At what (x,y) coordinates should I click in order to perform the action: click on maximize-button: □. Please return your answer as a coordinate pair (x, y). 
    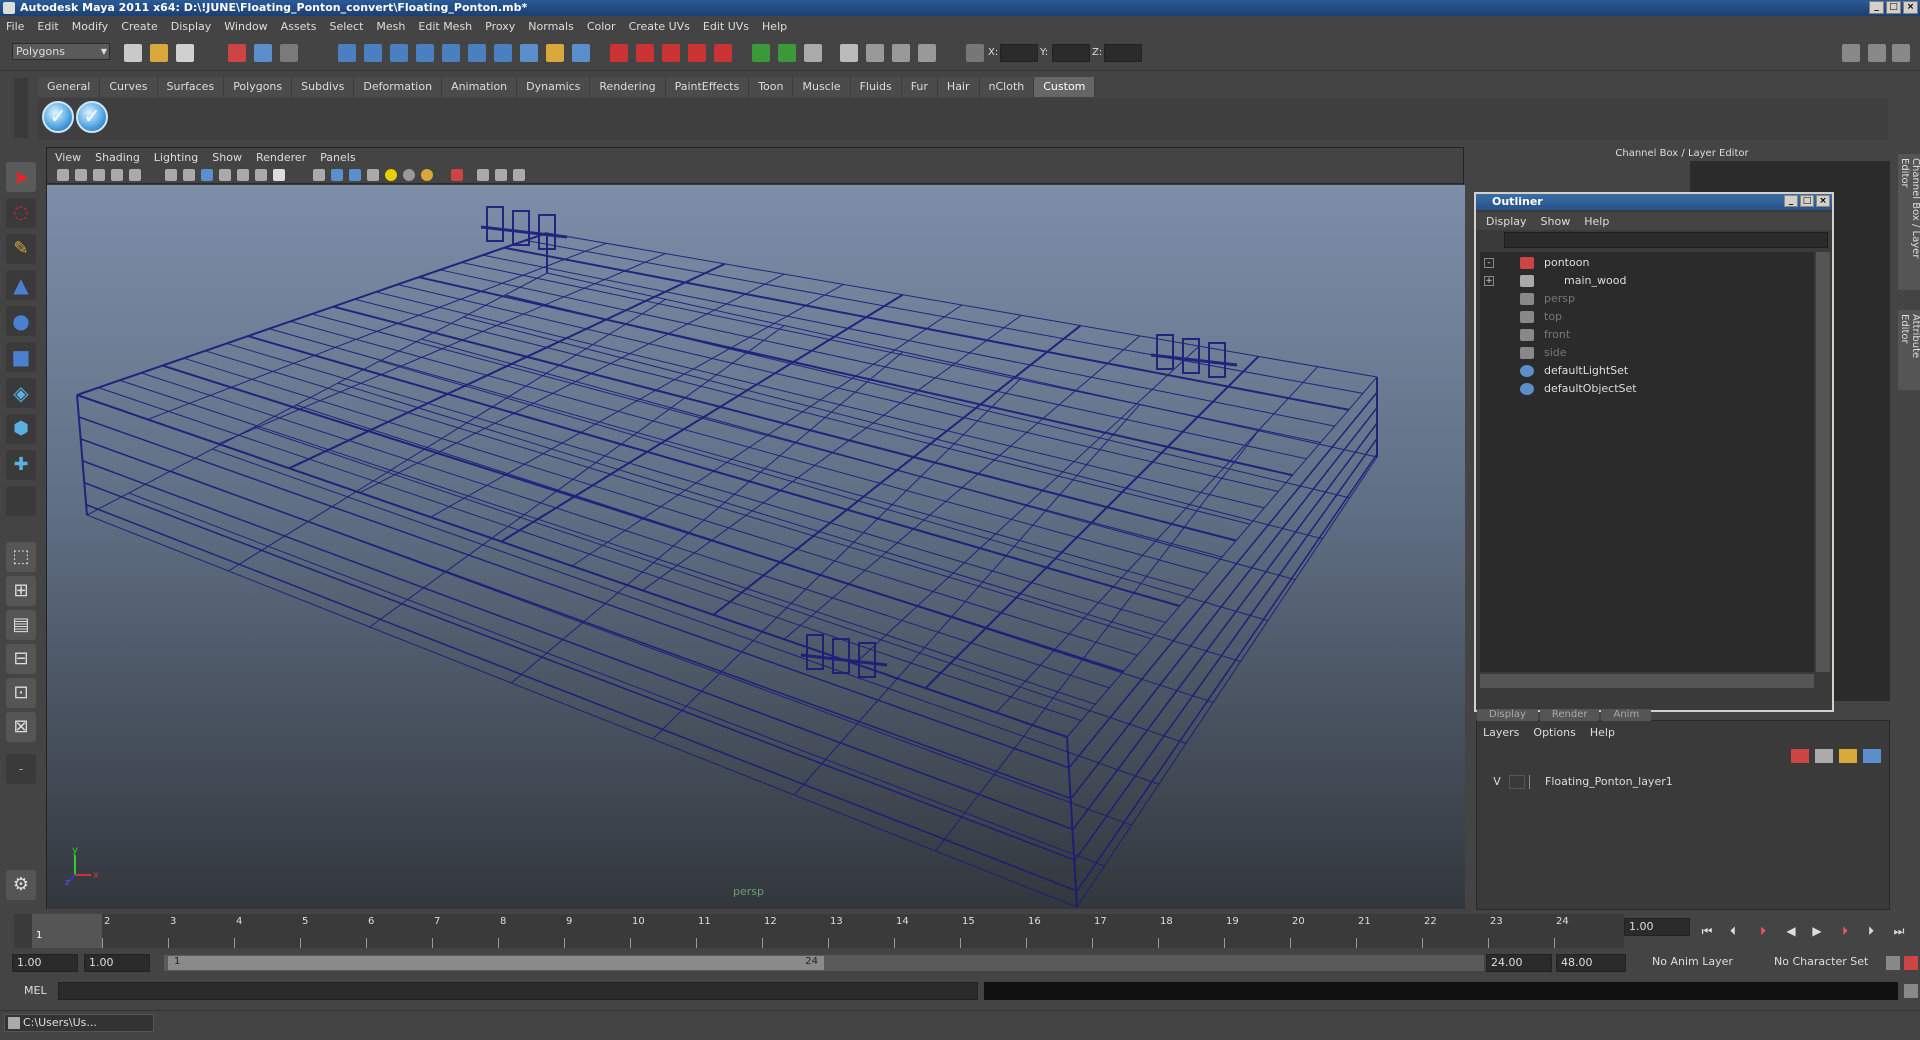
    Looking at the image, I should click on (1893, 7).